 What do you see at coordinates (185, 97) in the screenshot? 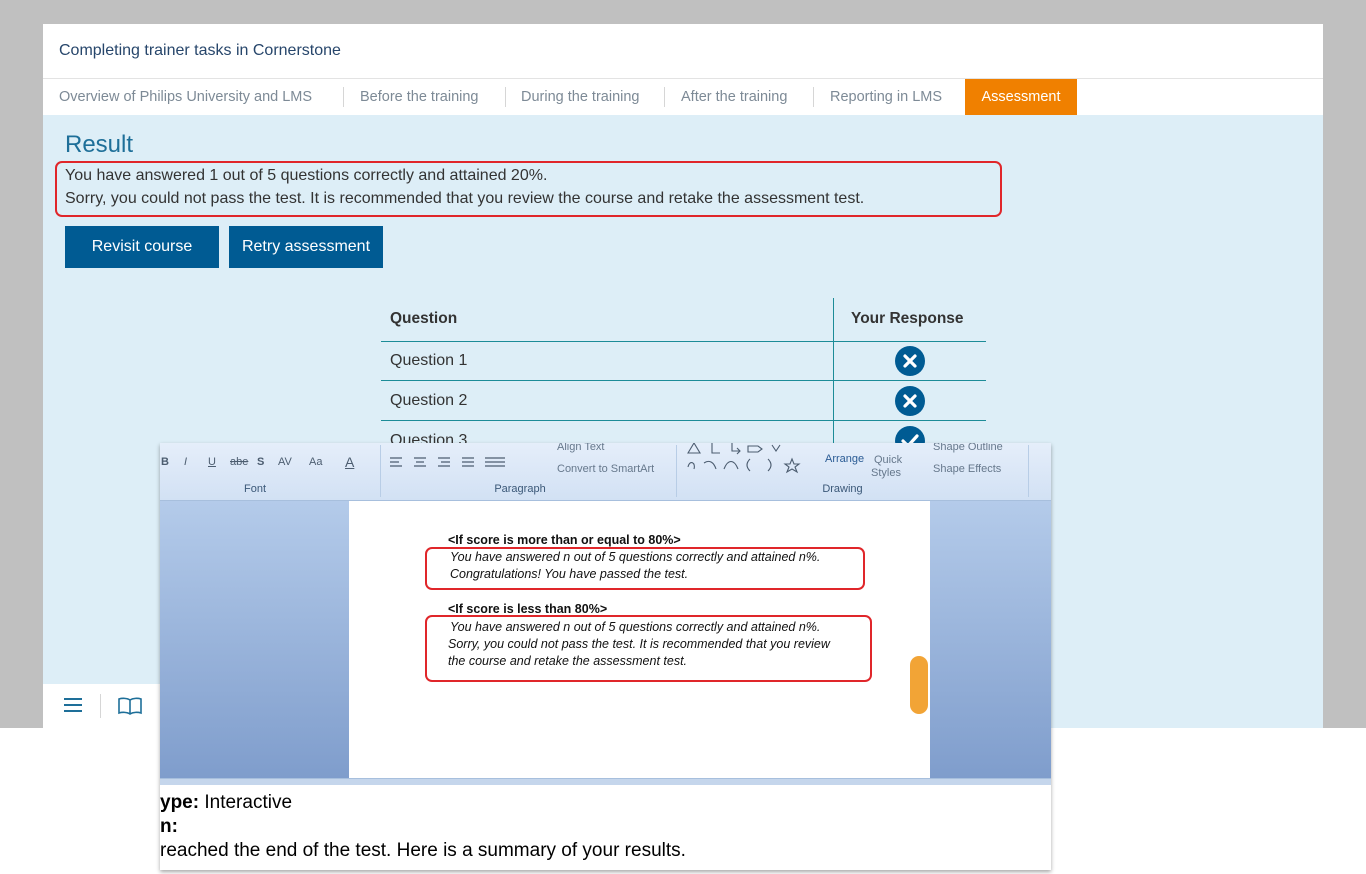
I see `tab-overview: Overview of Philips University and LMS` at bounding box center [185, 97].